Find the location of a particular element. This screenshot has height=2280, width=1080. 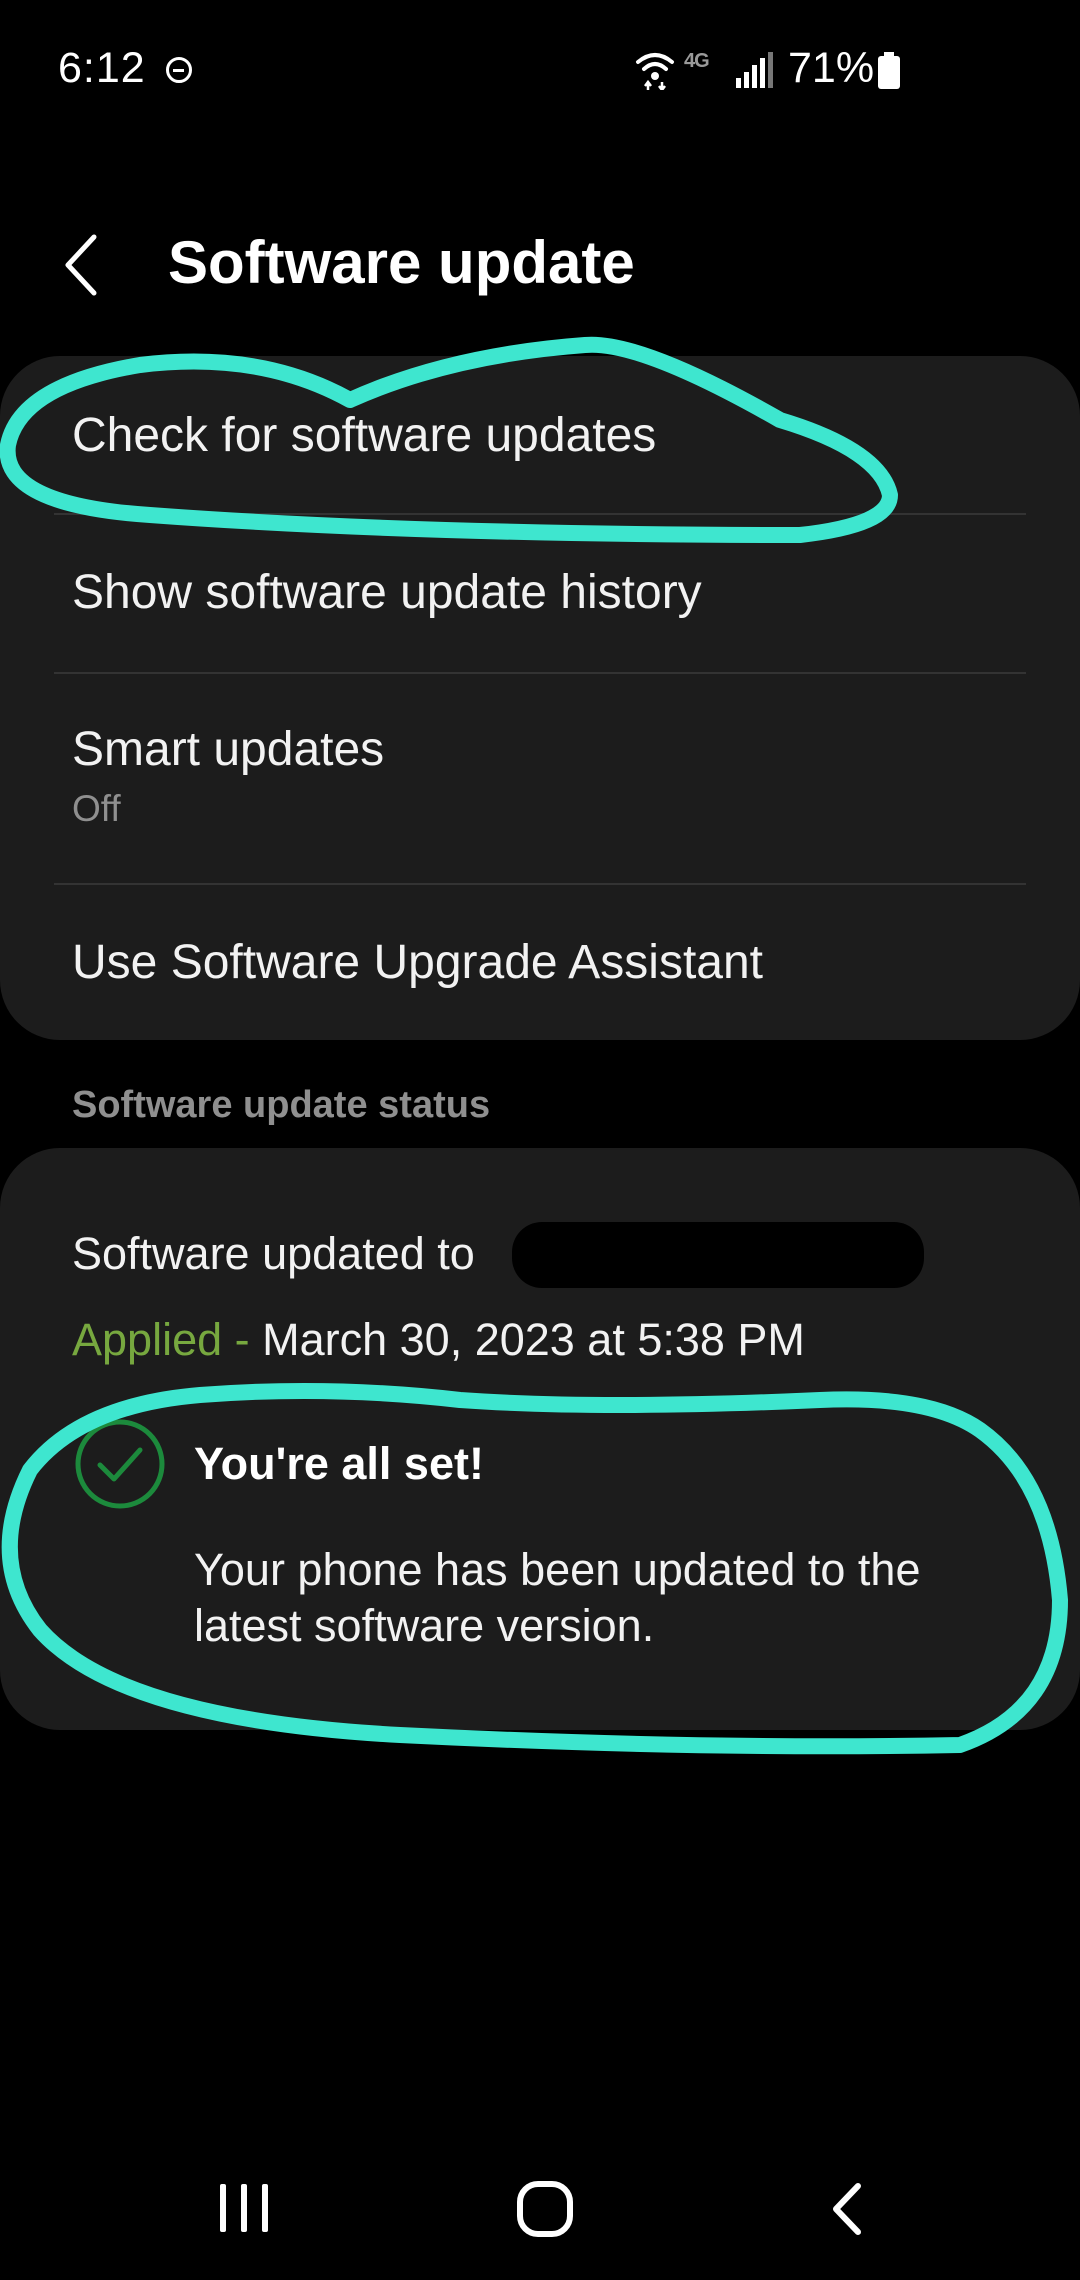

recents-icon is located at coordinates (244, 2208).